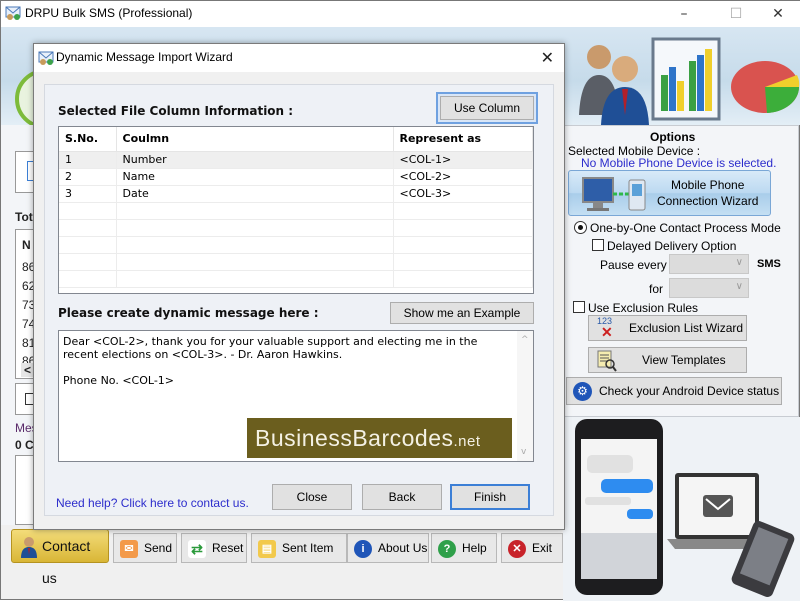 This screenshot has width=800, height=604. I want to click on dialog-logo-icon, so click(46, 58).